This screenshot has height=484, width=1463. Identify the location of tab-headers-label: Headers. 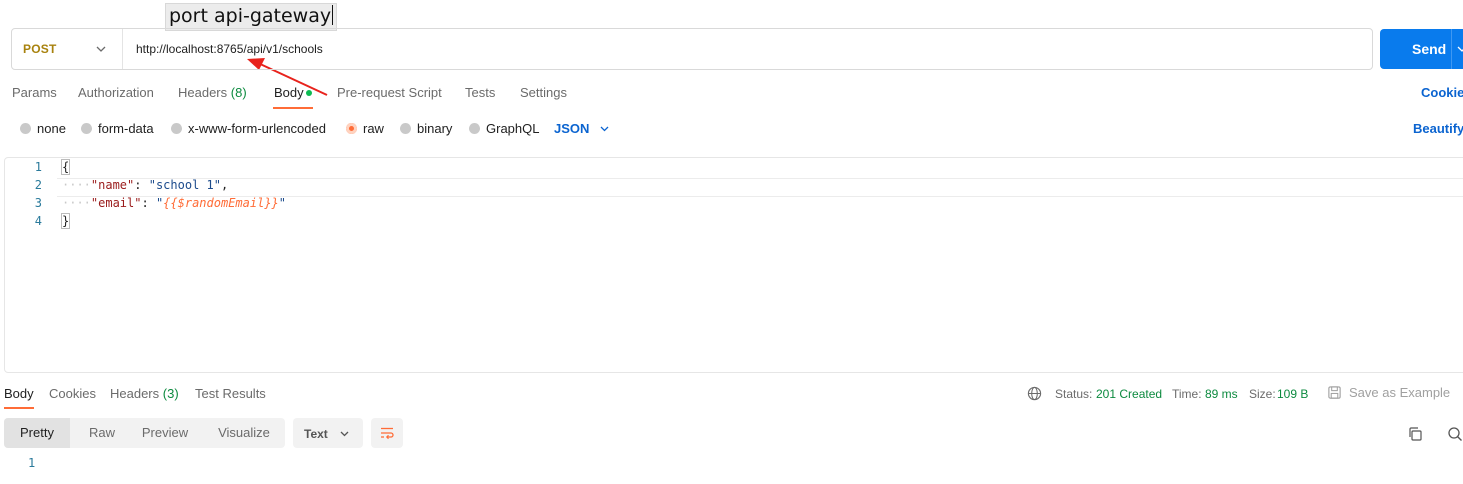
(203, 92).